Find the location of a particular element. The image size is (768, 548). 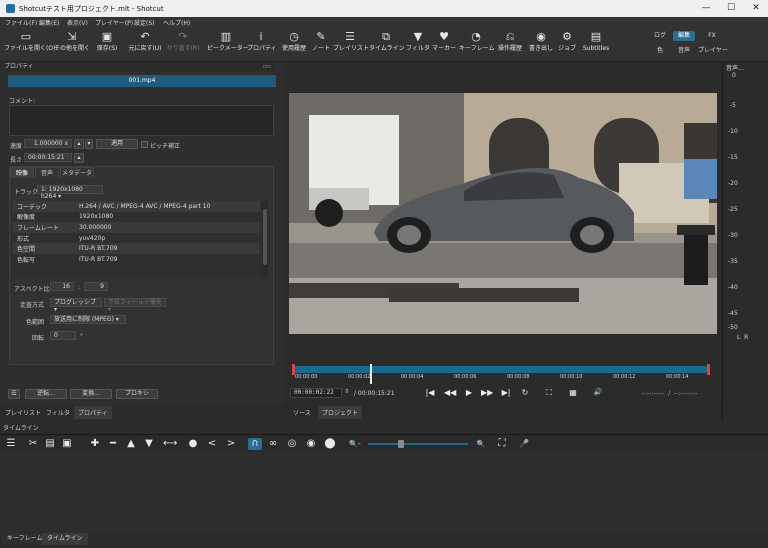

timeline-tracks-area is located at coordinates (384, 492).